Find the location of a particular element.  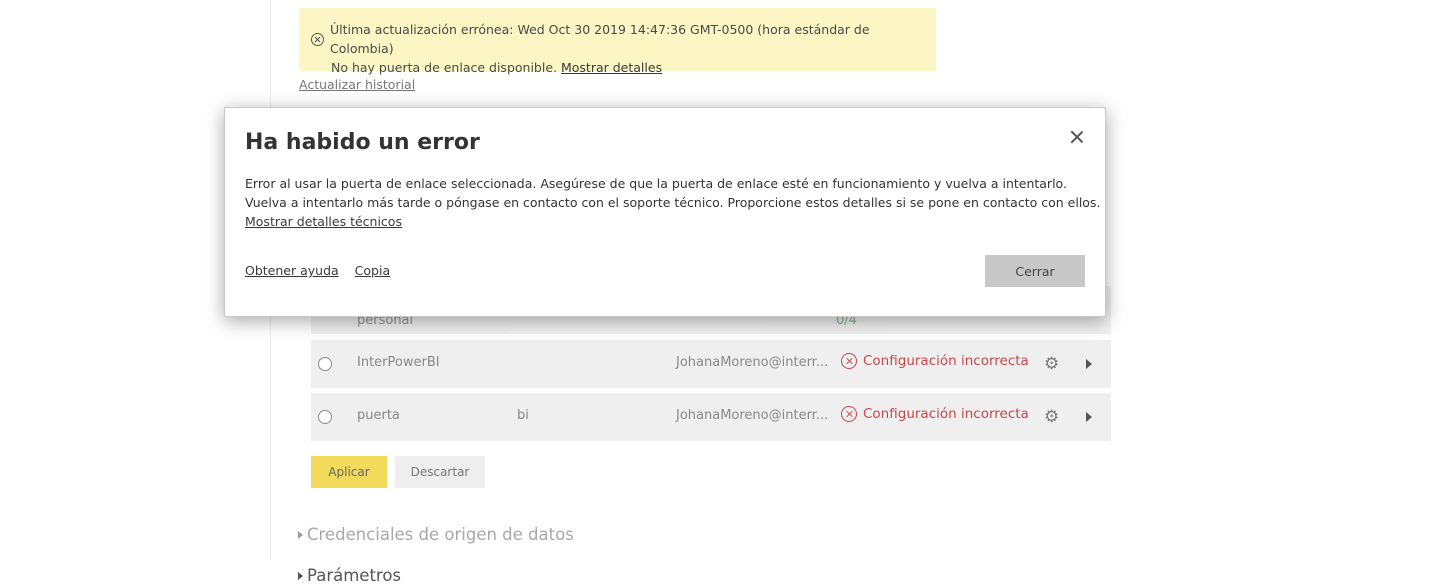

show-details-link: Mostrar detalles is located at coordinates (611, 67).